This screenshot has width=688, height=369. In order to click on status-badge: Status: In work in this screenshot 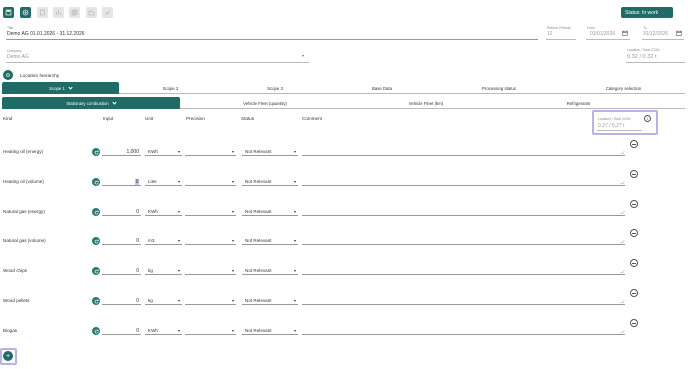, I will do `click(647, 12)`.